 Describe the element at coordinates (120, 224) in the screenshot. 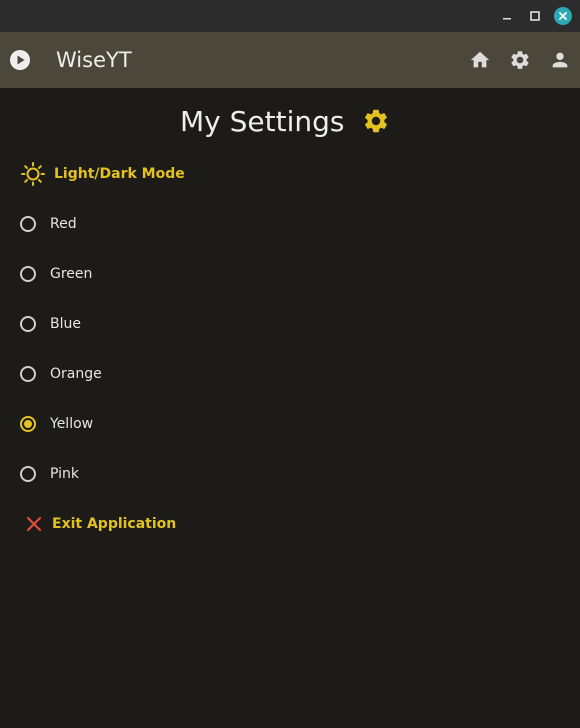

I see `radio-option-red: Red` at that location.